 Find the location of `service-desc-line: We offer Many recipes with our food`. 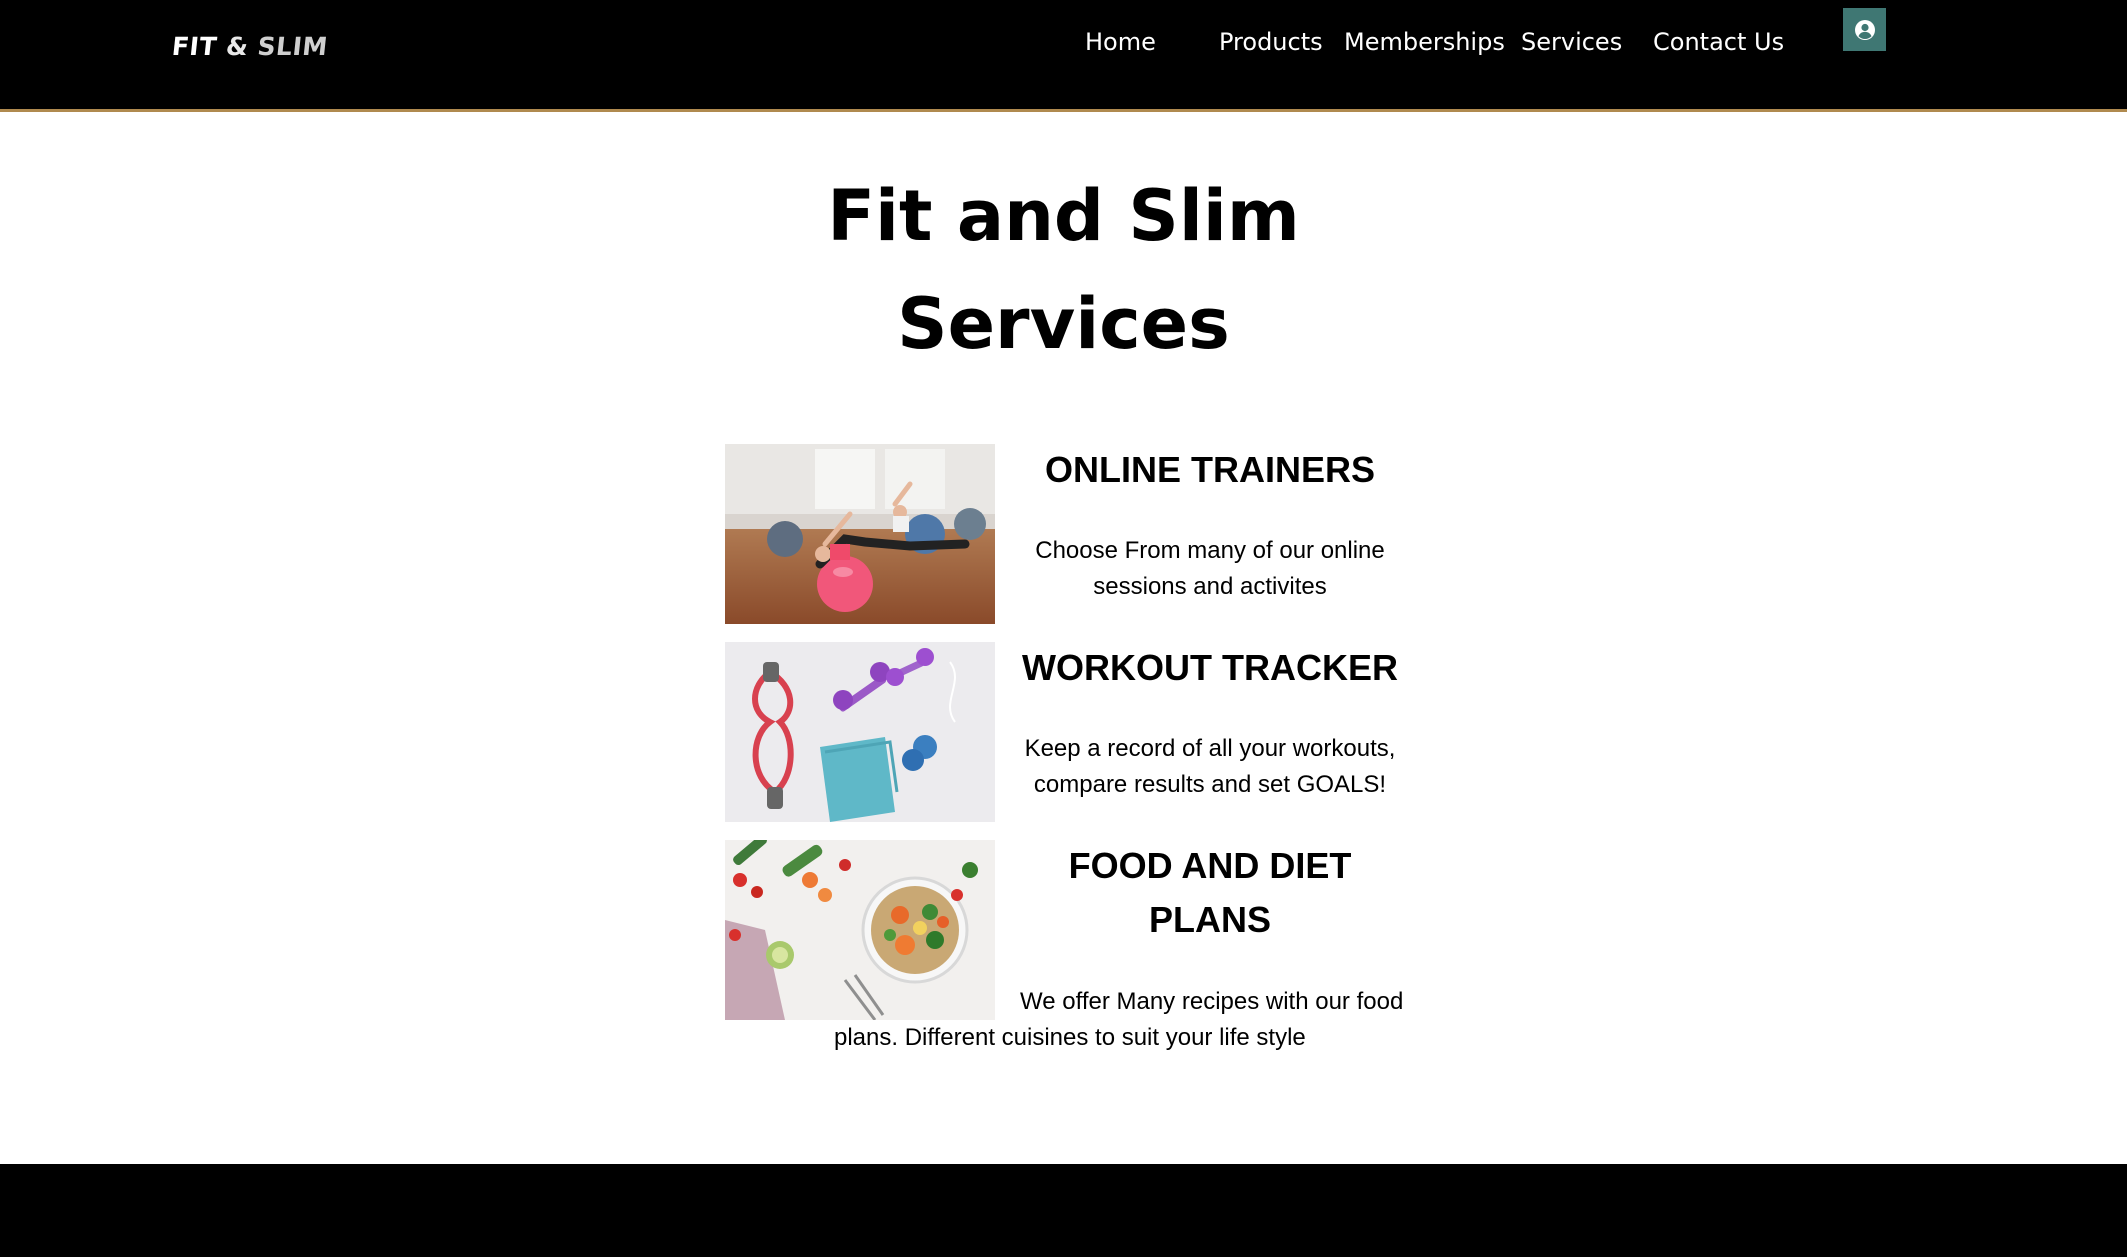

service-desc-line: We offer Many recipes with our food is located at coordinates (1212, 1001).